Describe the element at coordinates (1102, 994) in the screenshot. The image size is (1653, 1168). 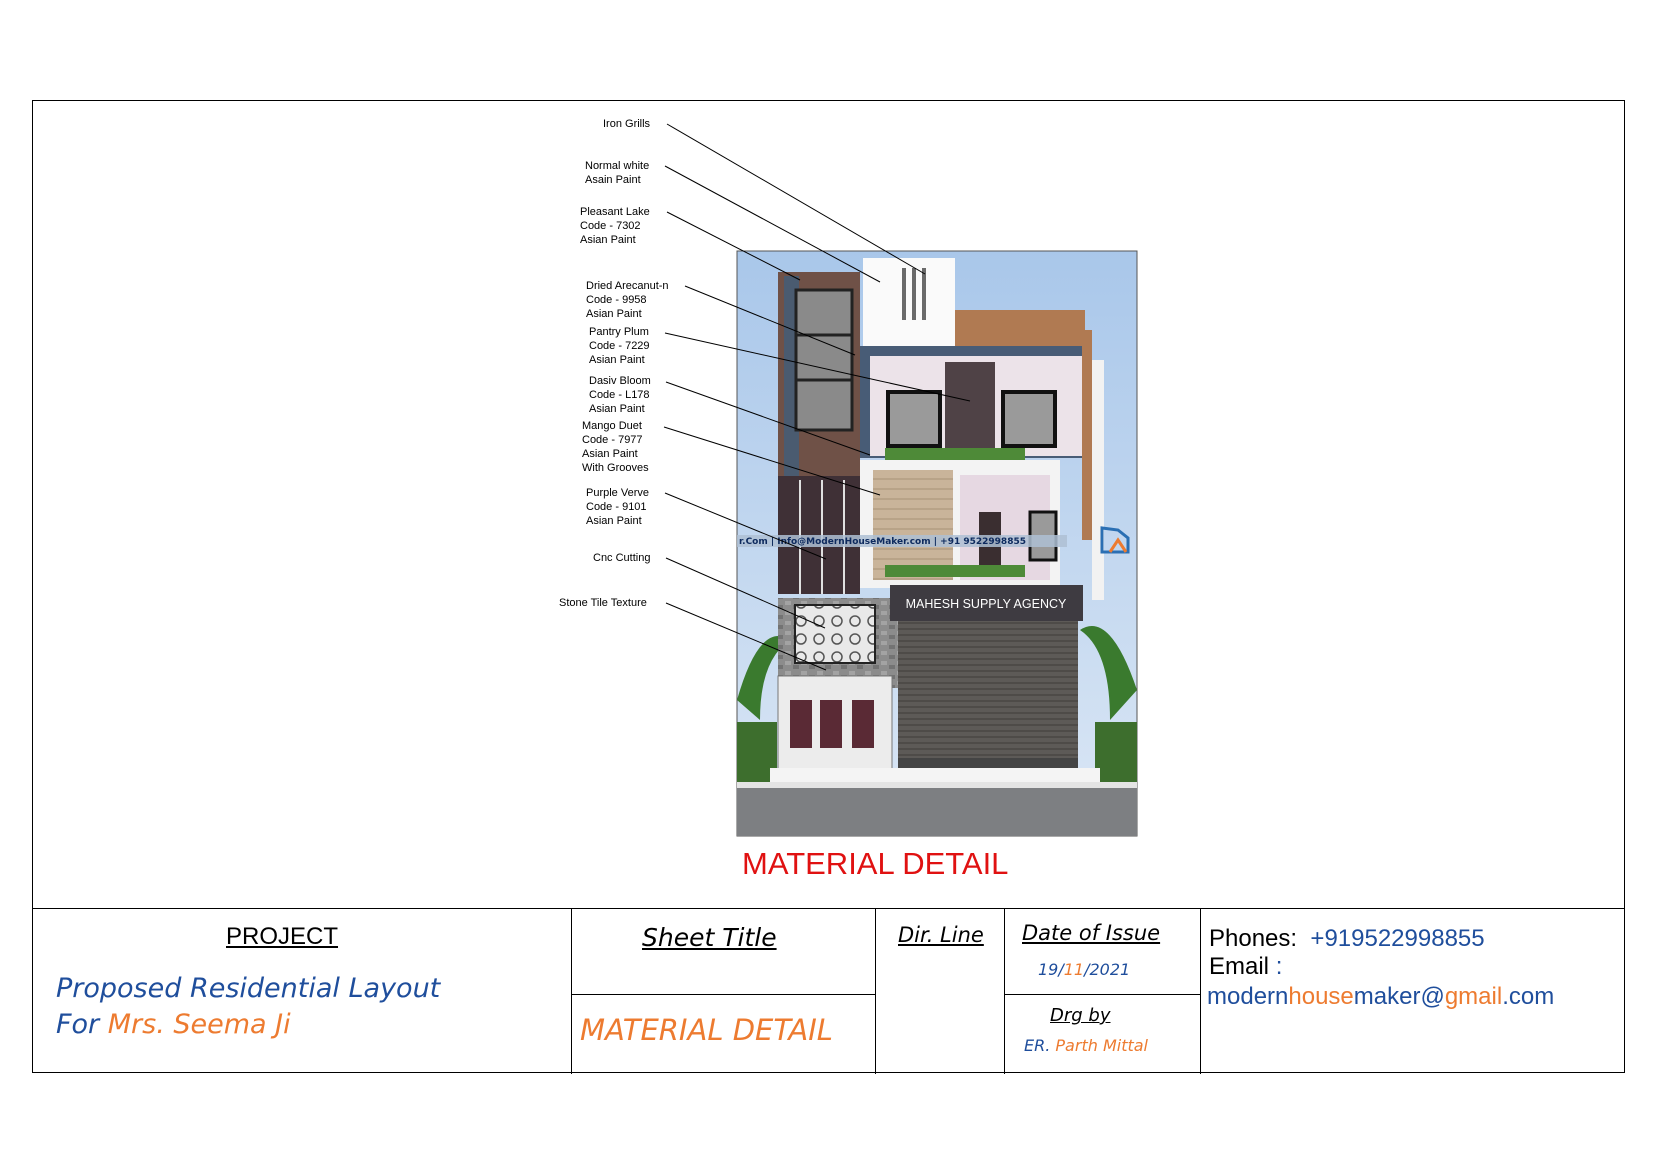
I see `divider-date` at that location.